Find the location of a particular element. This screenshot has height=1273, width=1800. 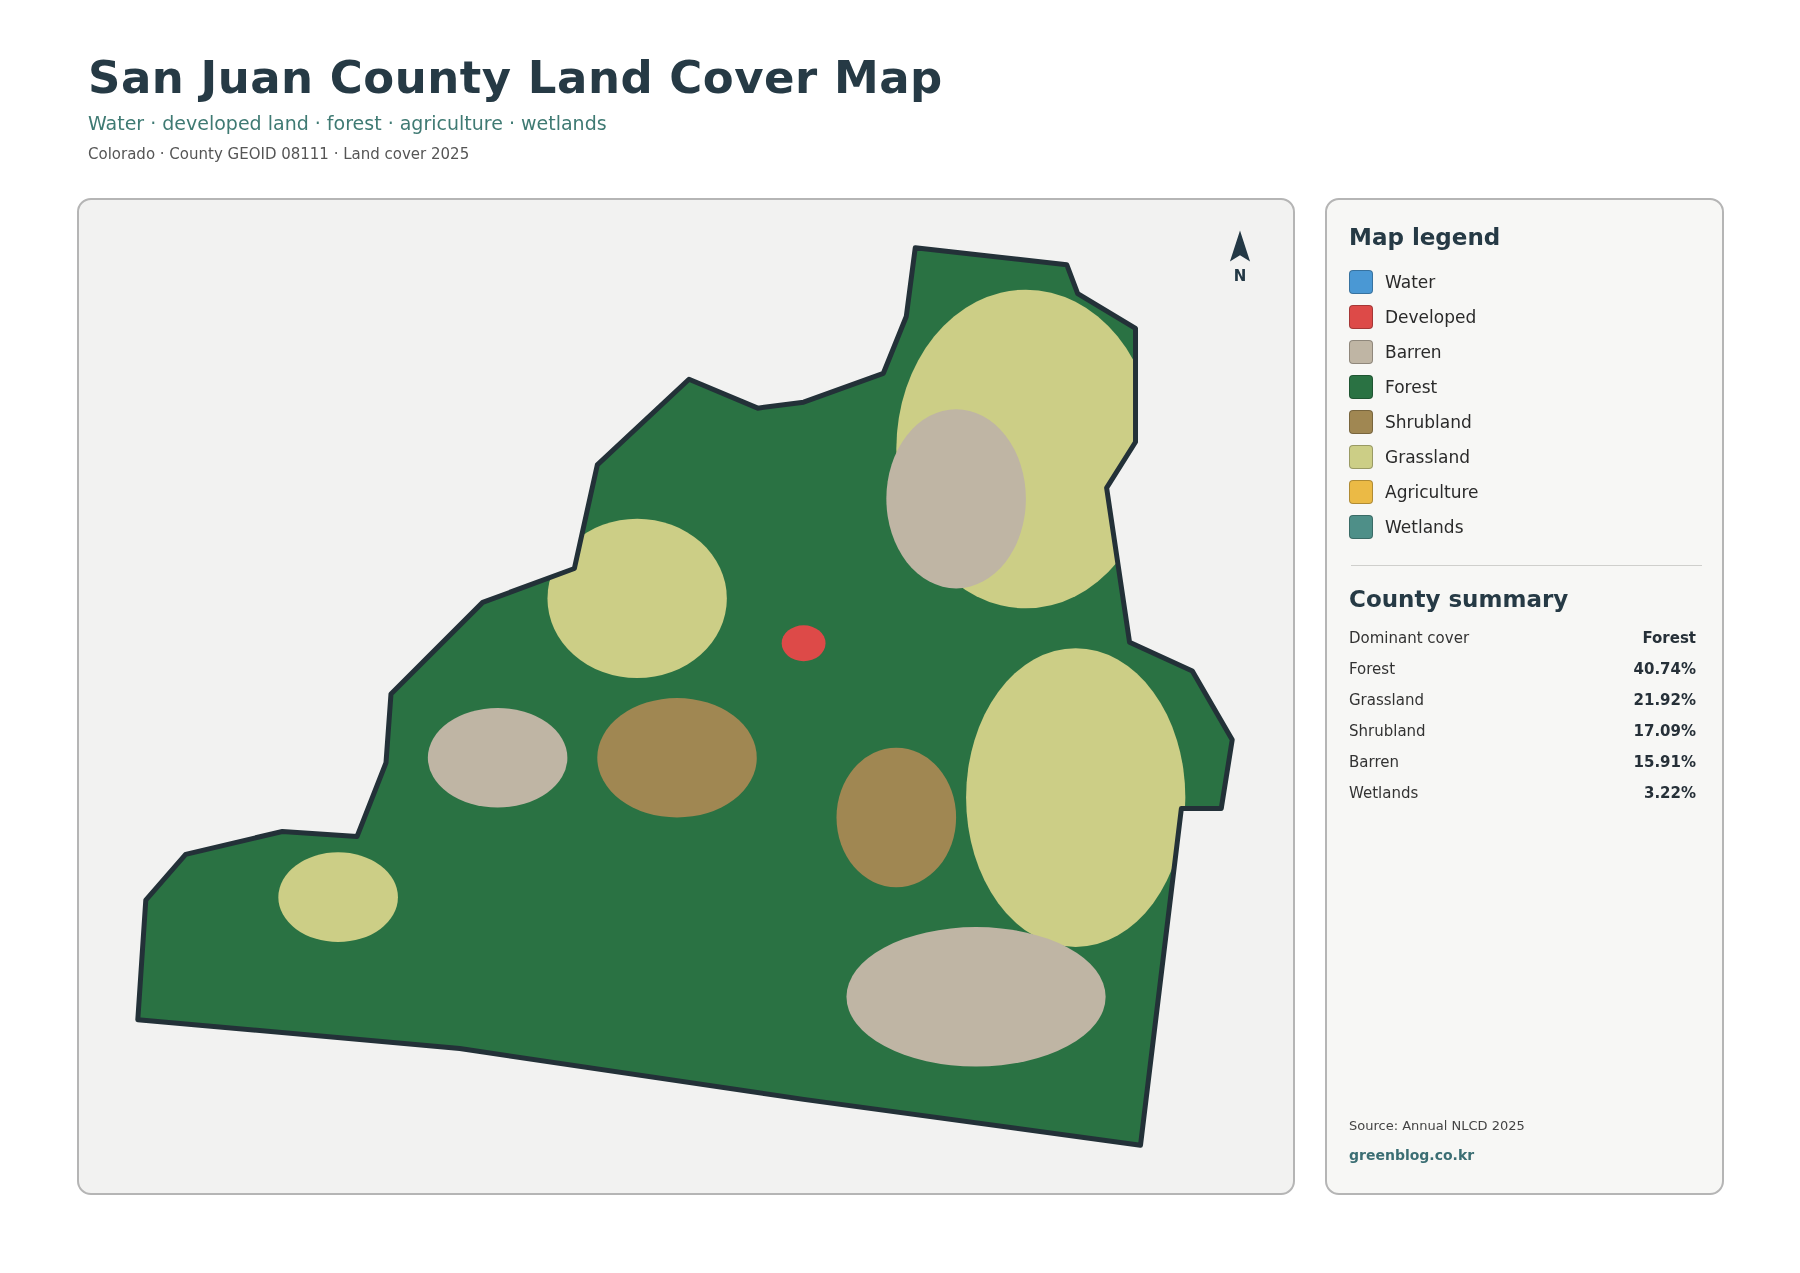

legend-label: Water is located at coordinates (1410, 282).